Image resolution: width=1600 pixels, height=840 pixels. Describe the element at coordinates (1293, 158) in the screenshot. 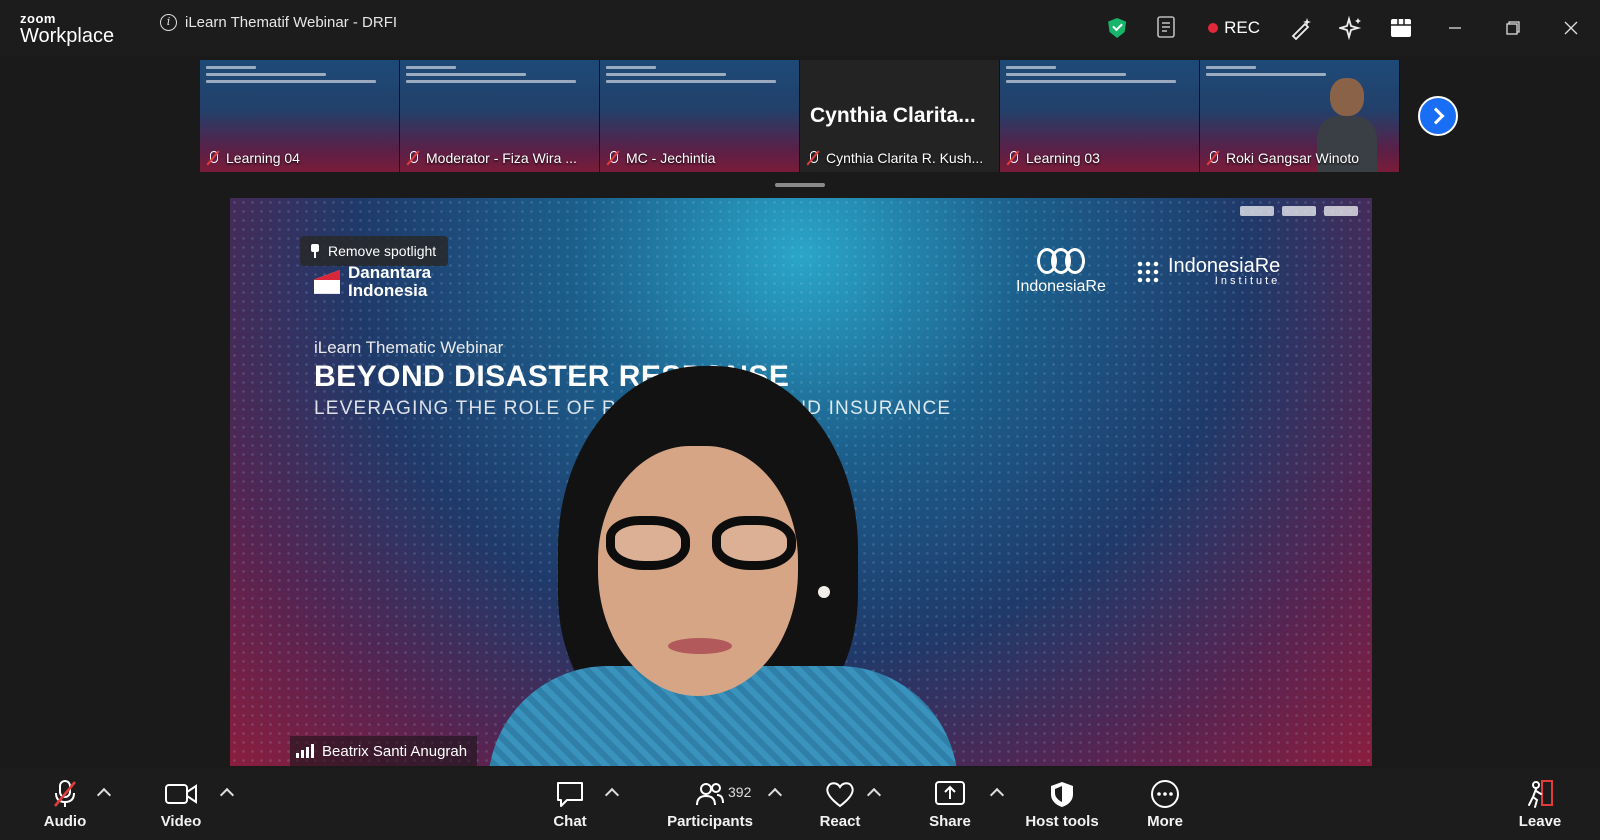

I see `participant-name: Roki Gangsar Winoto` at that location.